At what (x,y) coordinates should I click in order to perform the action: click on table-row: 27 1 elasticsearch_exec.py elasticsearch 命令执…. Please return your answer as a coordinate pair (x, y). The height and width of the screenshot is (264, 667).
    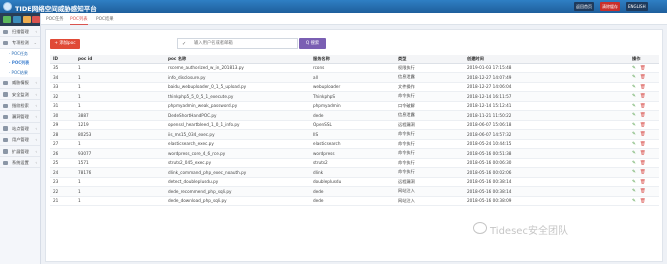
    Looking at the image, I should click on (354, 144).